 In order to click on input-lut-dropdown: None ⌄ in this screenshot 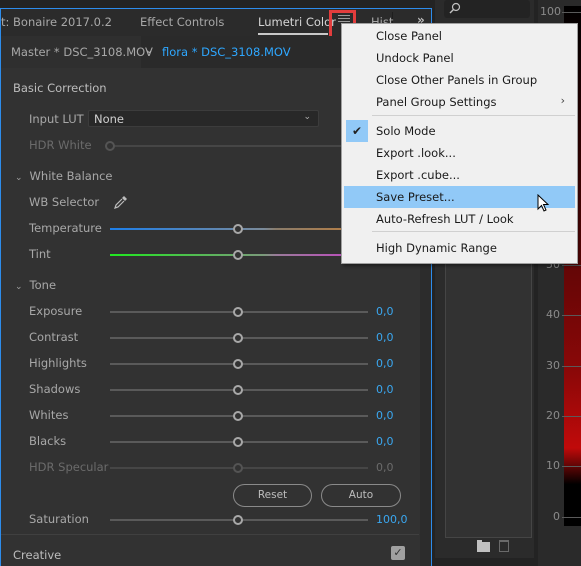, I will do `click(203, 118)`.